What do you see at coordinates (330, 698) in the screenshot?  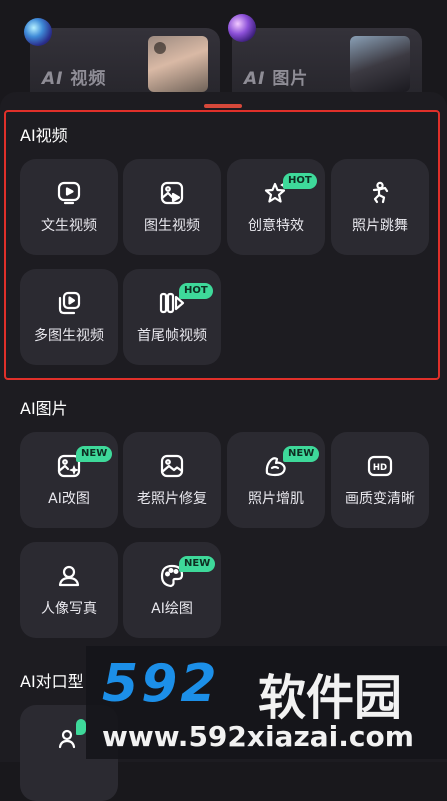 I see `watermark-logo-text: 软件园` at bounding box center [330, 698].